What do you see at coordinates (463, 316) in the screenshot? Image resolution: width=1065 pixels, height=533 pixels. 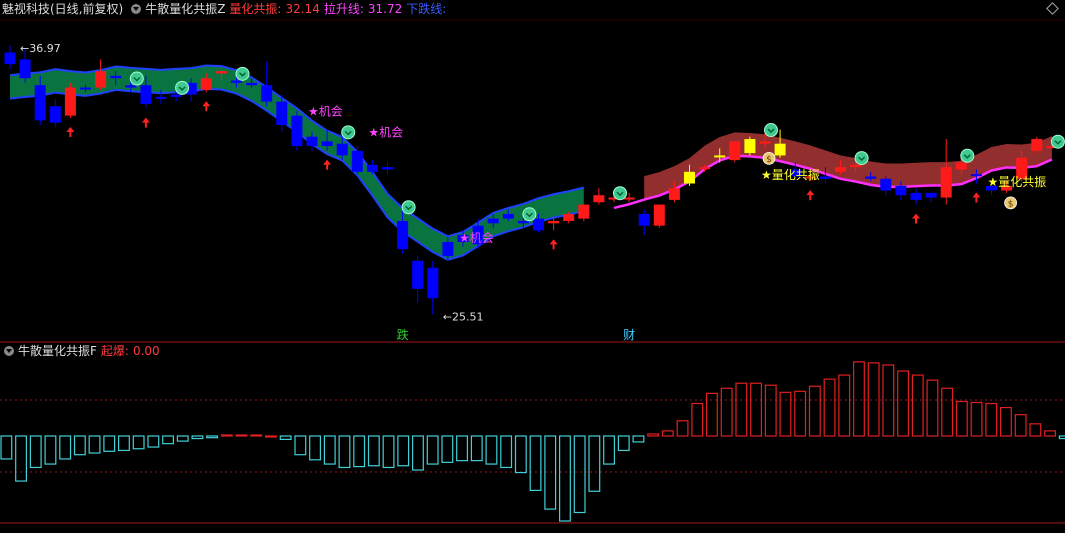 I see `low-price-marker: ←25.51` at bounding box center [463, 316].